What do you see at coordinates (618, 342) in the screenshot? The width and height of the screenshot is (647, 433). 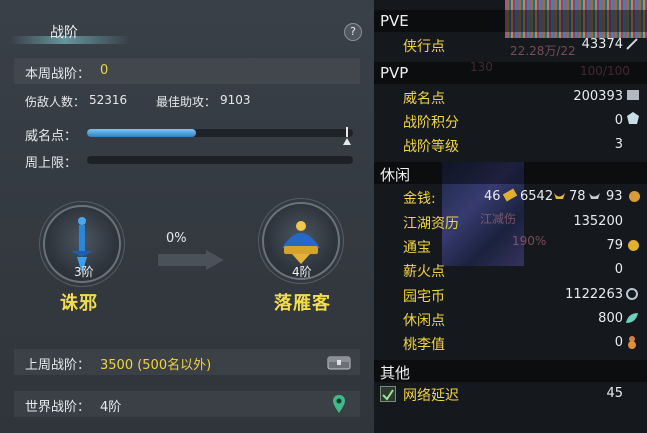 I see `taoli-value-value: 0` at bounding box center [618, 342].